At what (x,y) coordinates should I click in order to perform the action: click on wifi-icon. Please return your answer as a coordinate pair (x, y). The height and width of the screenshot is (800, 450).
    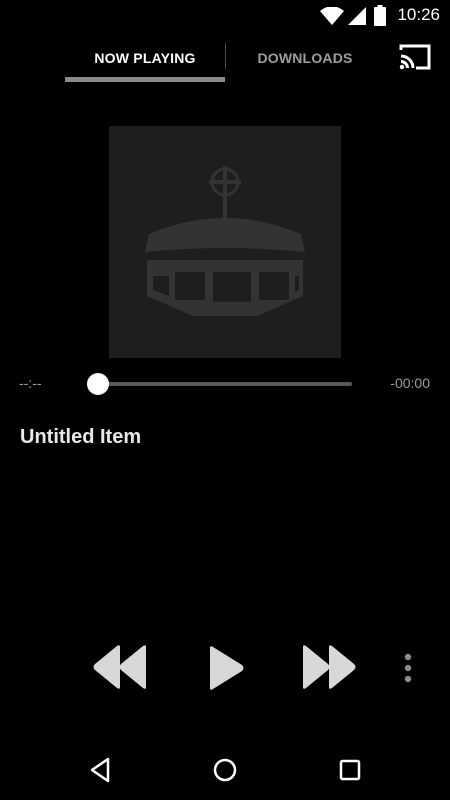
    Looking at the image, I should click on (332, 16).